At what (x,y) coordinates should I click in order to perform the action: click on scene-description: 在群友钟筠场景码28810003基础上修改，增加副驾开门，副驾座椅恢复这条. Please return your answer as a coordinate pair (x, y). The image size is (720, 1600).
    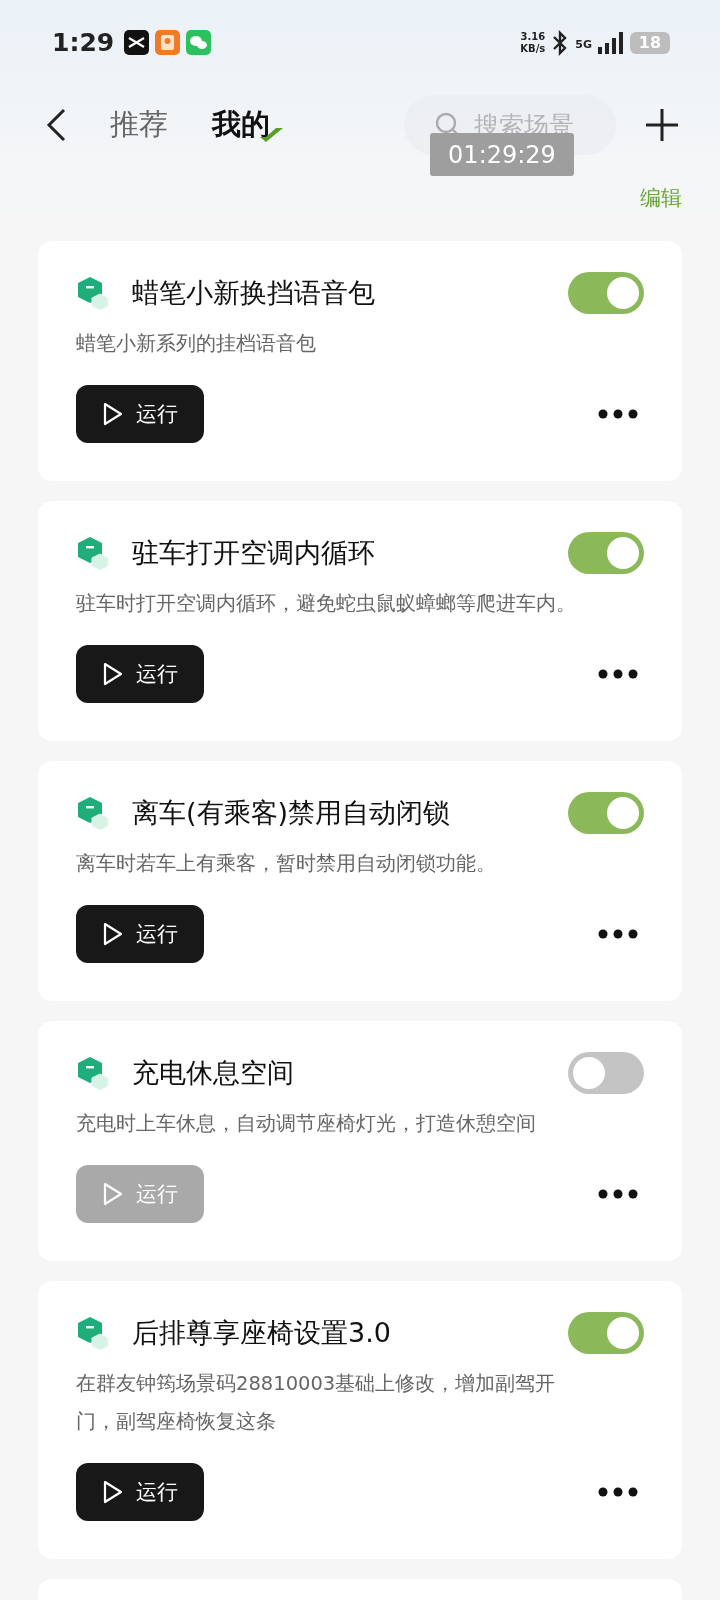
    Looking at the image, I should click on (316, 1403).